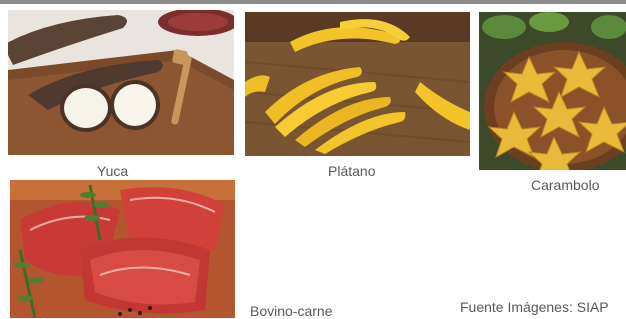 The width and height of the screenshot is (626, 319). I want to click on bovino-carne-caption: Bovino-carne, so click(291, 311).